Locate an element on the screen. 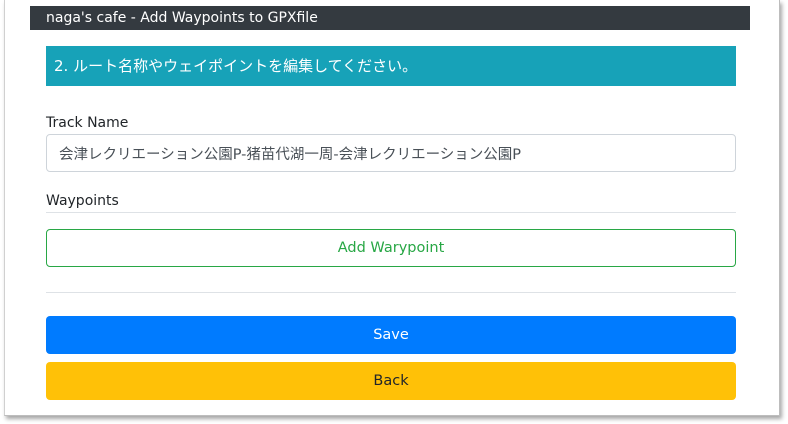 The width and height of the screenshot is (788, 424). track-name-label: Track Name is located at coordinates (87, 123).